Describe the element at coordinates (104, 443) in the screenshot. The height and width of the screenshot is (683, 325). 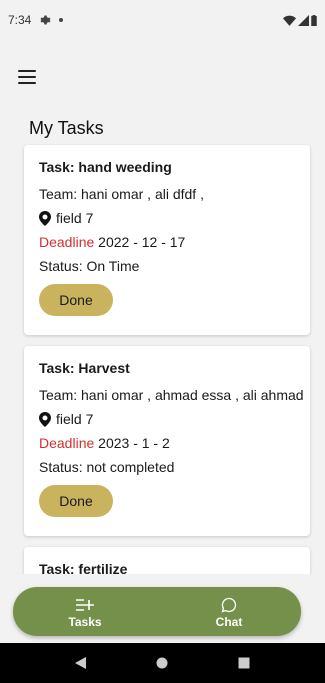
I see `task-deadline: Deadline 2023 - 1 - 2` at that location.